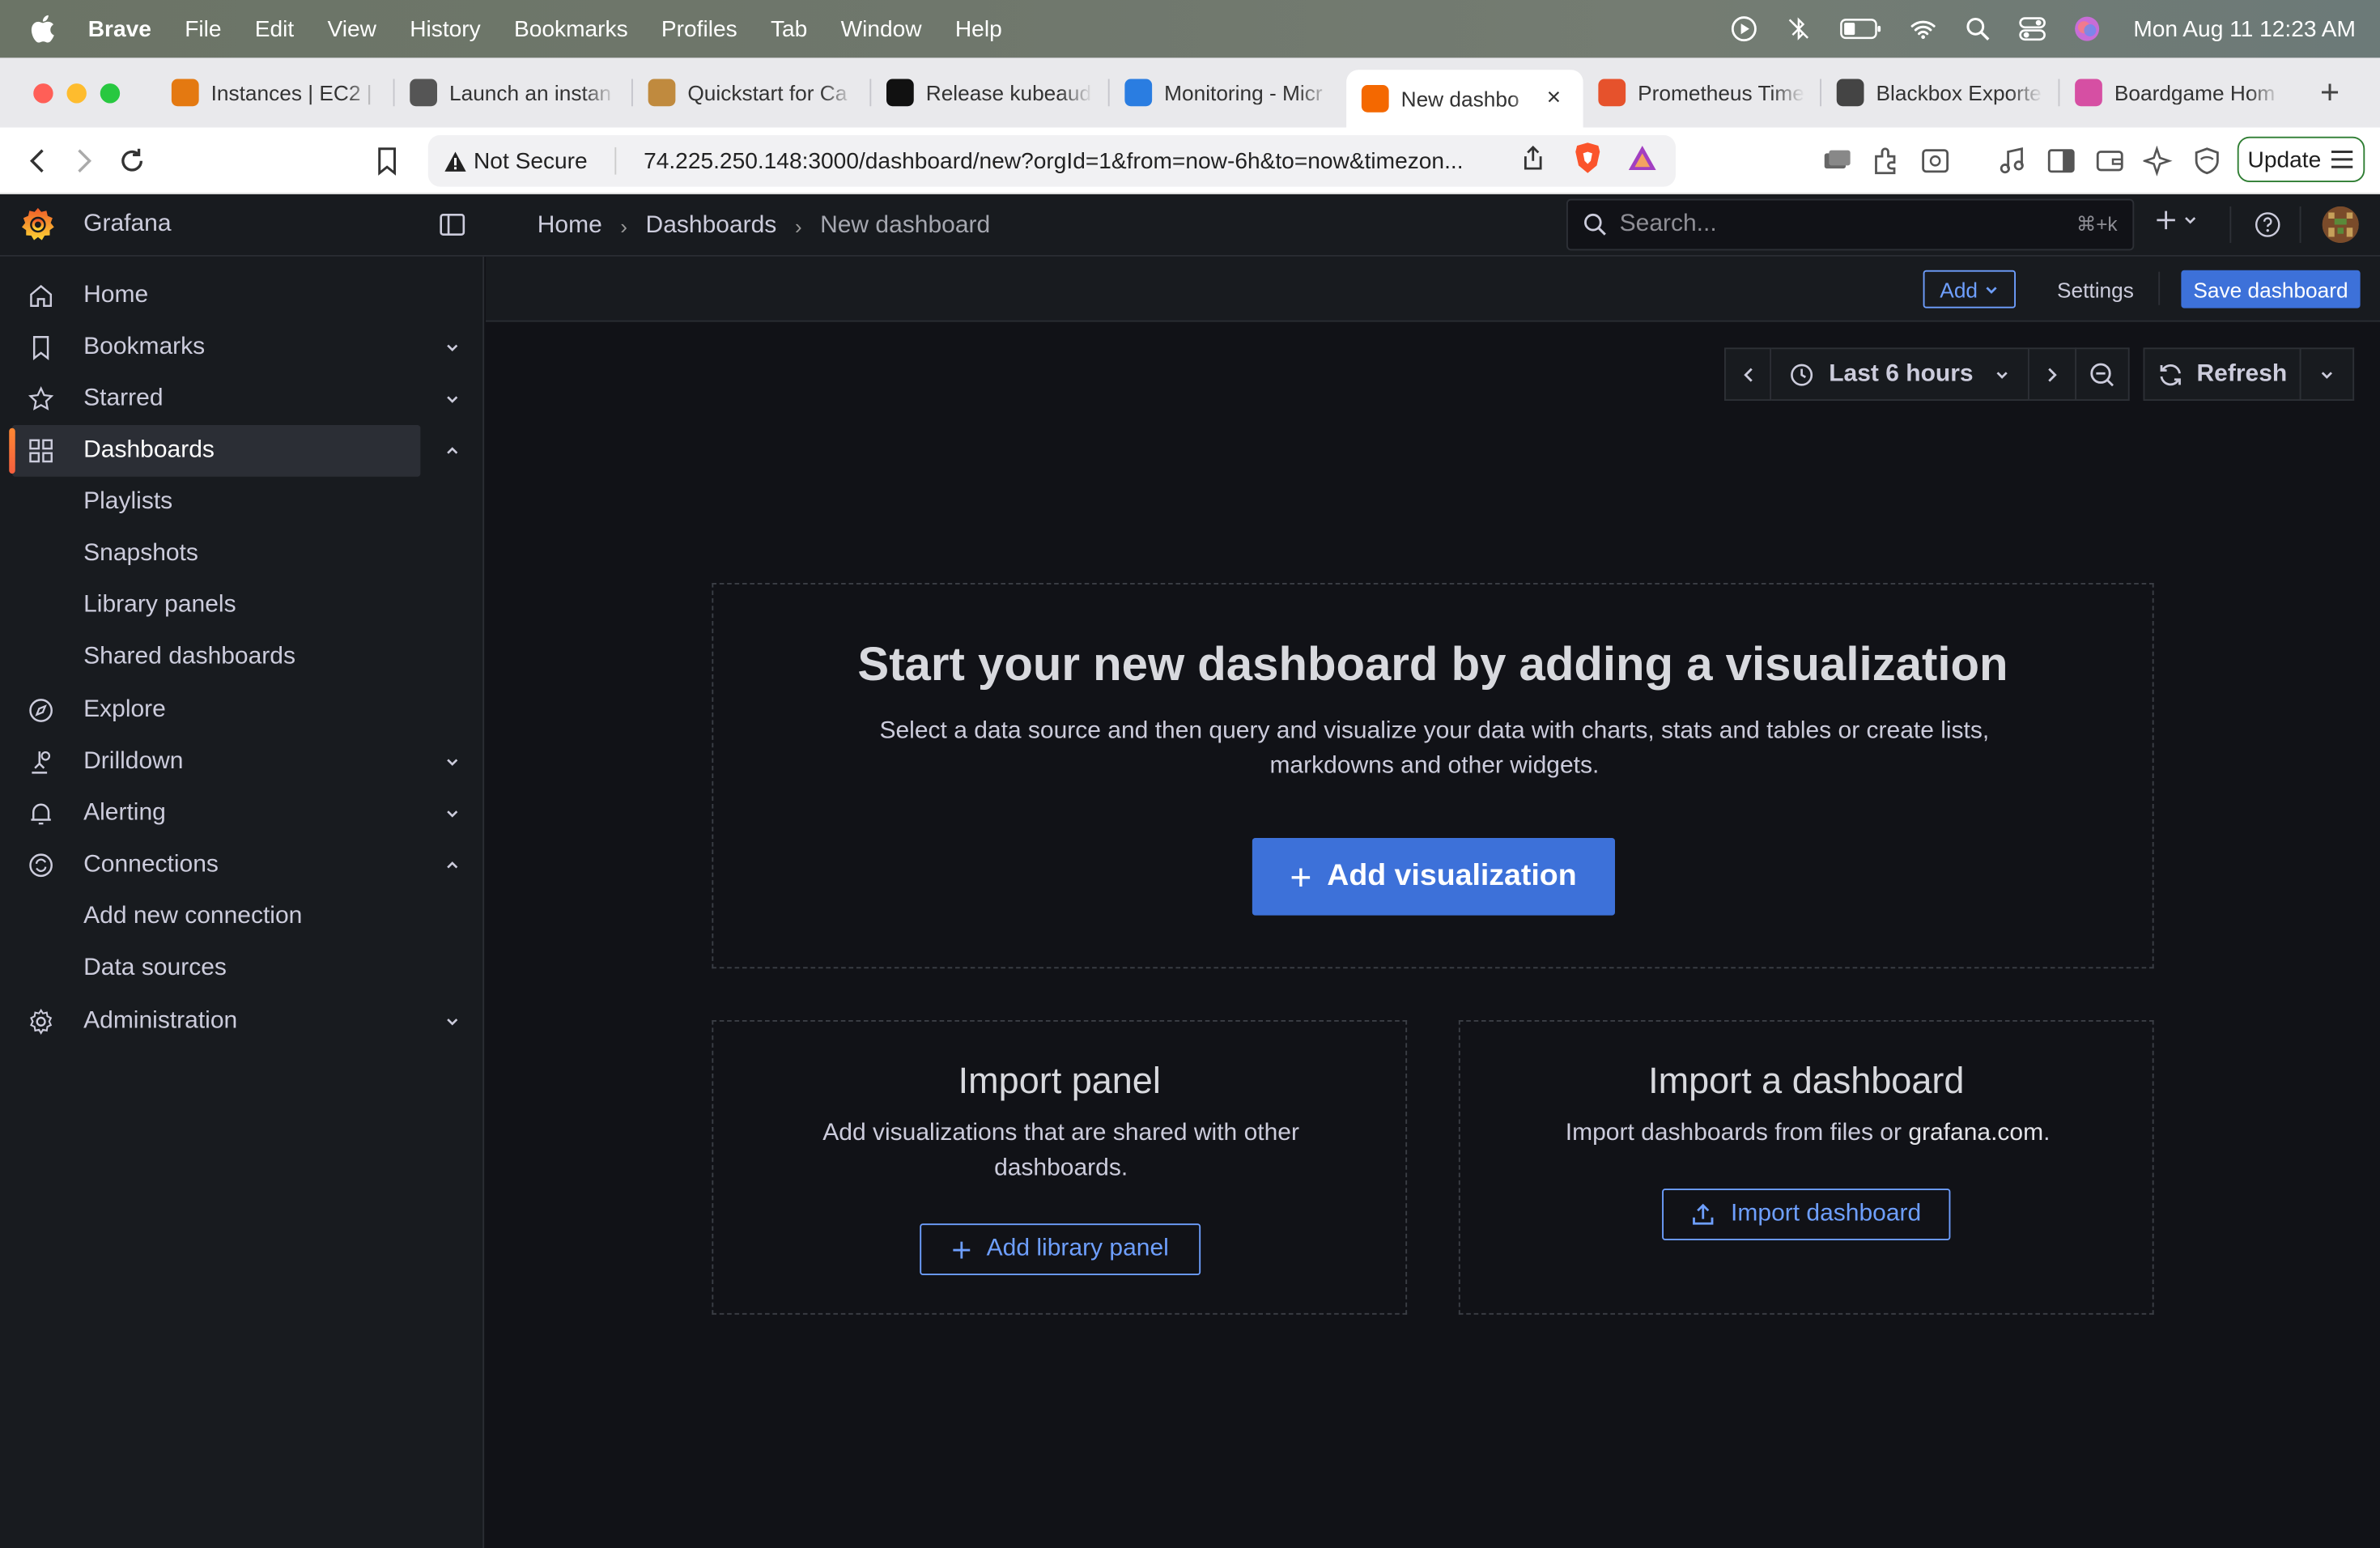 Image resolution: width=2380 pixels, height=1548 pixels. I want to click on wifi-icon, so click(1923, 29).